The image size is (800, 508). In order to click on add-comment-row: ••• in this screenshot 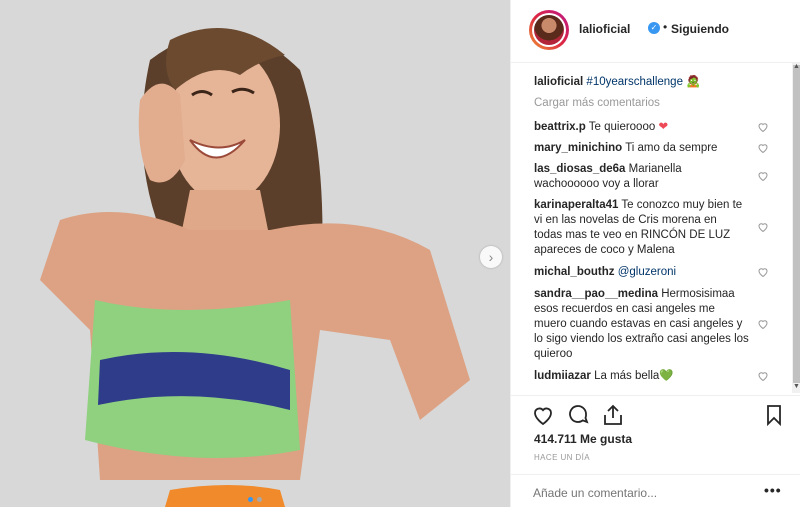, I will do `click(655, 491)`.